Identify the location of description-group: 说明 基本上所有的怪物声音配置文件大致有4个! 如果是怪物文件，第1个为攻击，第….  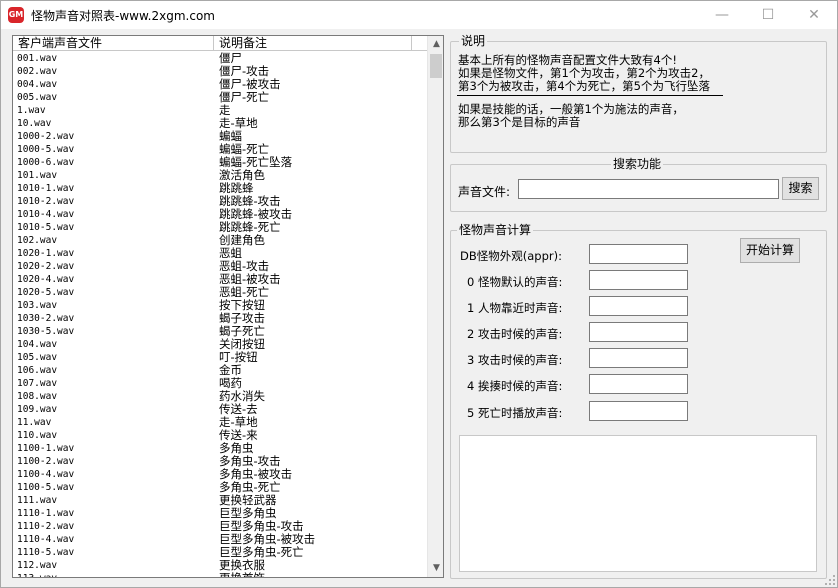
(638, 93).